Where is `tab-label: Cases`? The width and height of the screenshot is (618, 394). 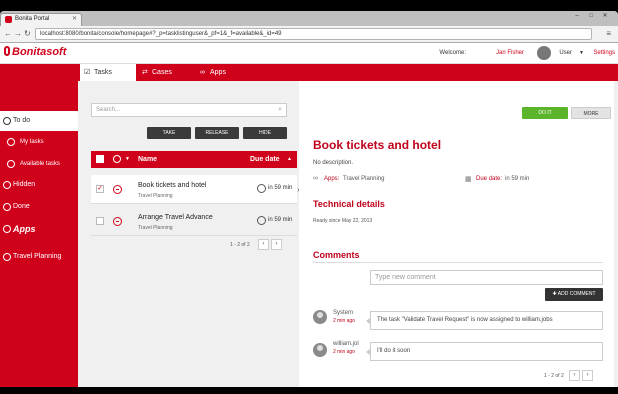 tab-label: Cases is located at coordinates (162, 72).